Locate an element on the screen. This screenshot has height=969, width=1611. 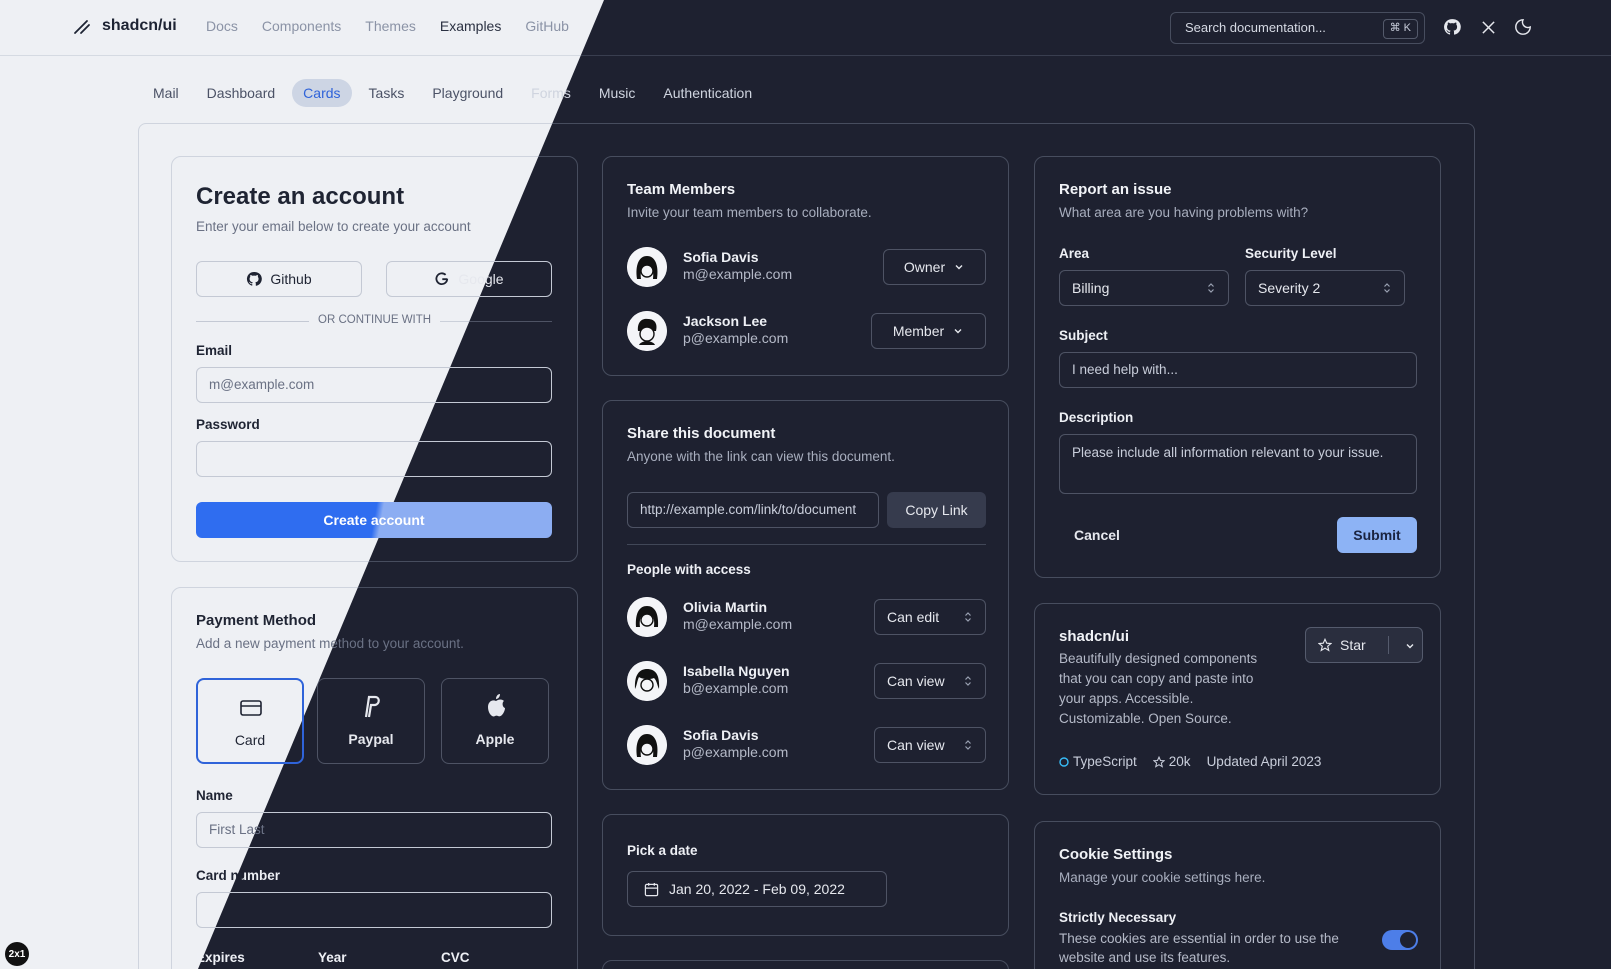
repo-stars-count: 20k is located at coordinates (1179, 761).